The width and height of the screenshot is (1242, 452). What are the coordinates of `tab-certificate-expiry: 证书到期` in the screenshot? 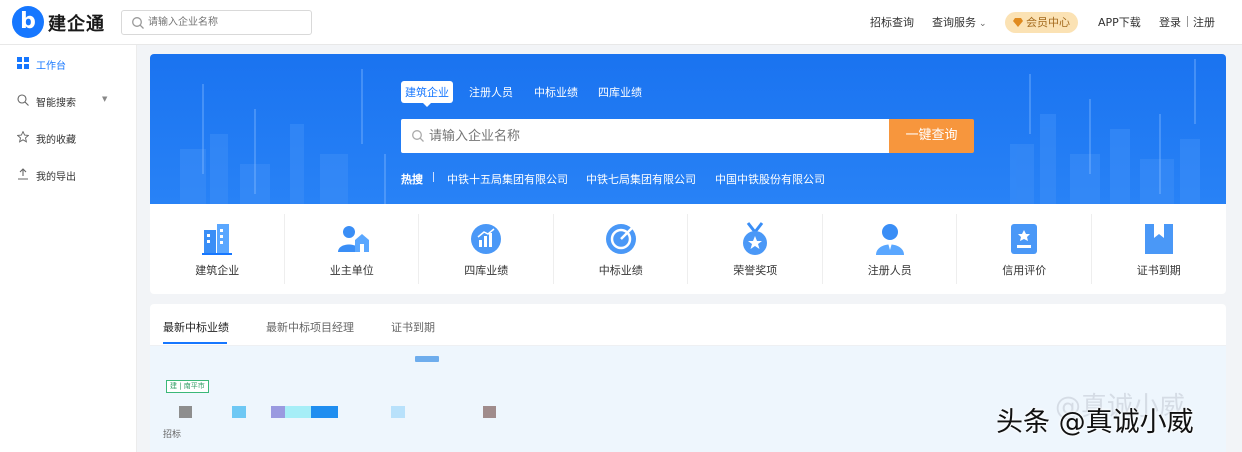 It's located at (413, 327).